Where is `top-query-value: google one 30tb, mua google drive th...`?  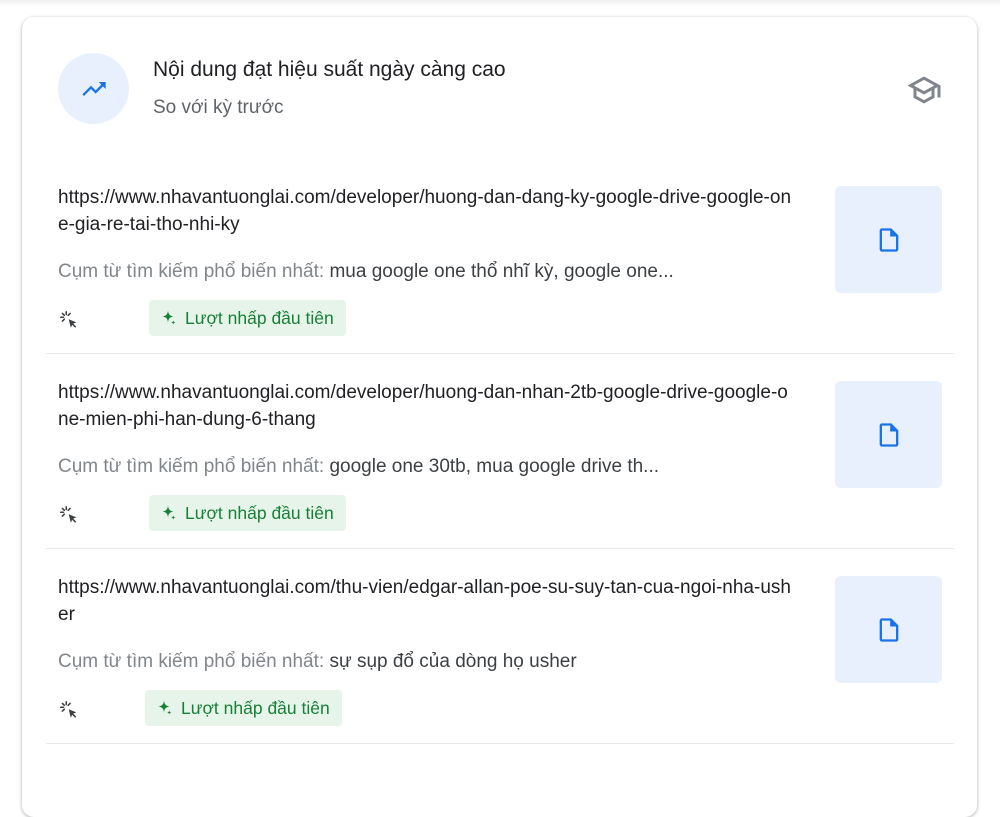 top-query-value: google one 30tb, mua google drive th... is located at coordinates (494, 466).